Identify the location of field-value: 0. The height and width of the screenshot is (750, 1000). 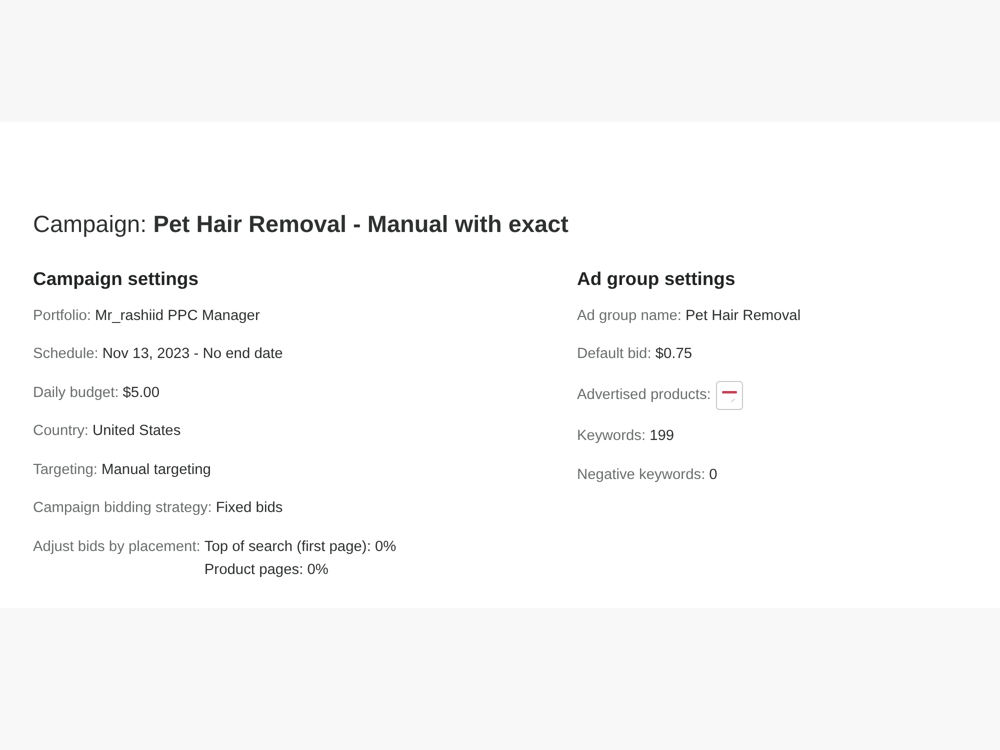
(713, 475).